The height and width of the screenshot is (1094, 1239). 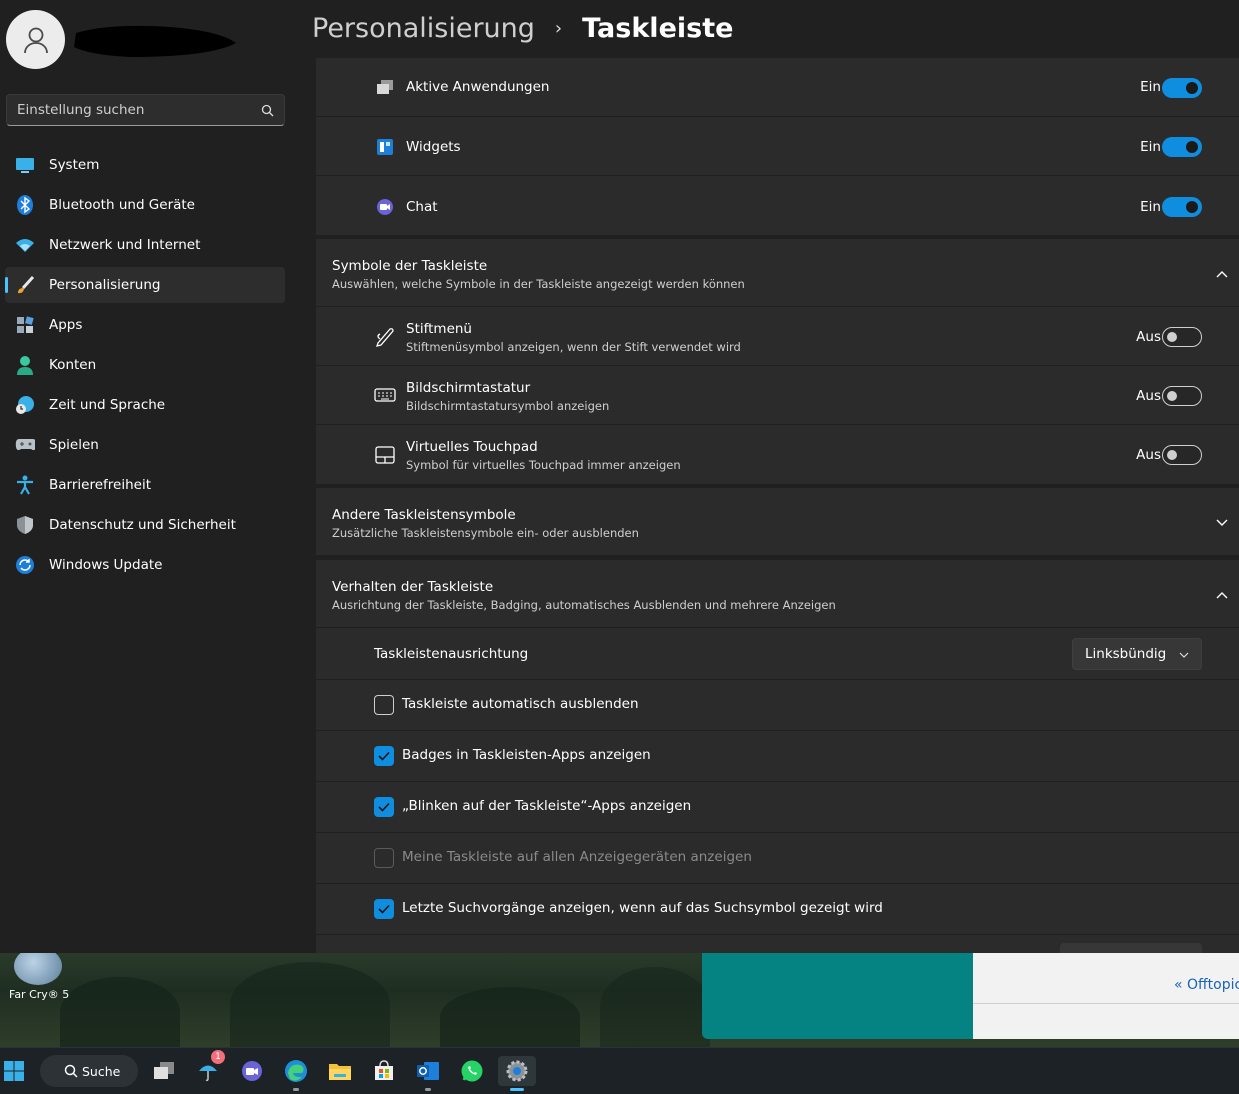 What do you see at coordinates (145, 165) in the screenshot?
I see `sidebar-item-system: System` at bounding box center [145, 165].